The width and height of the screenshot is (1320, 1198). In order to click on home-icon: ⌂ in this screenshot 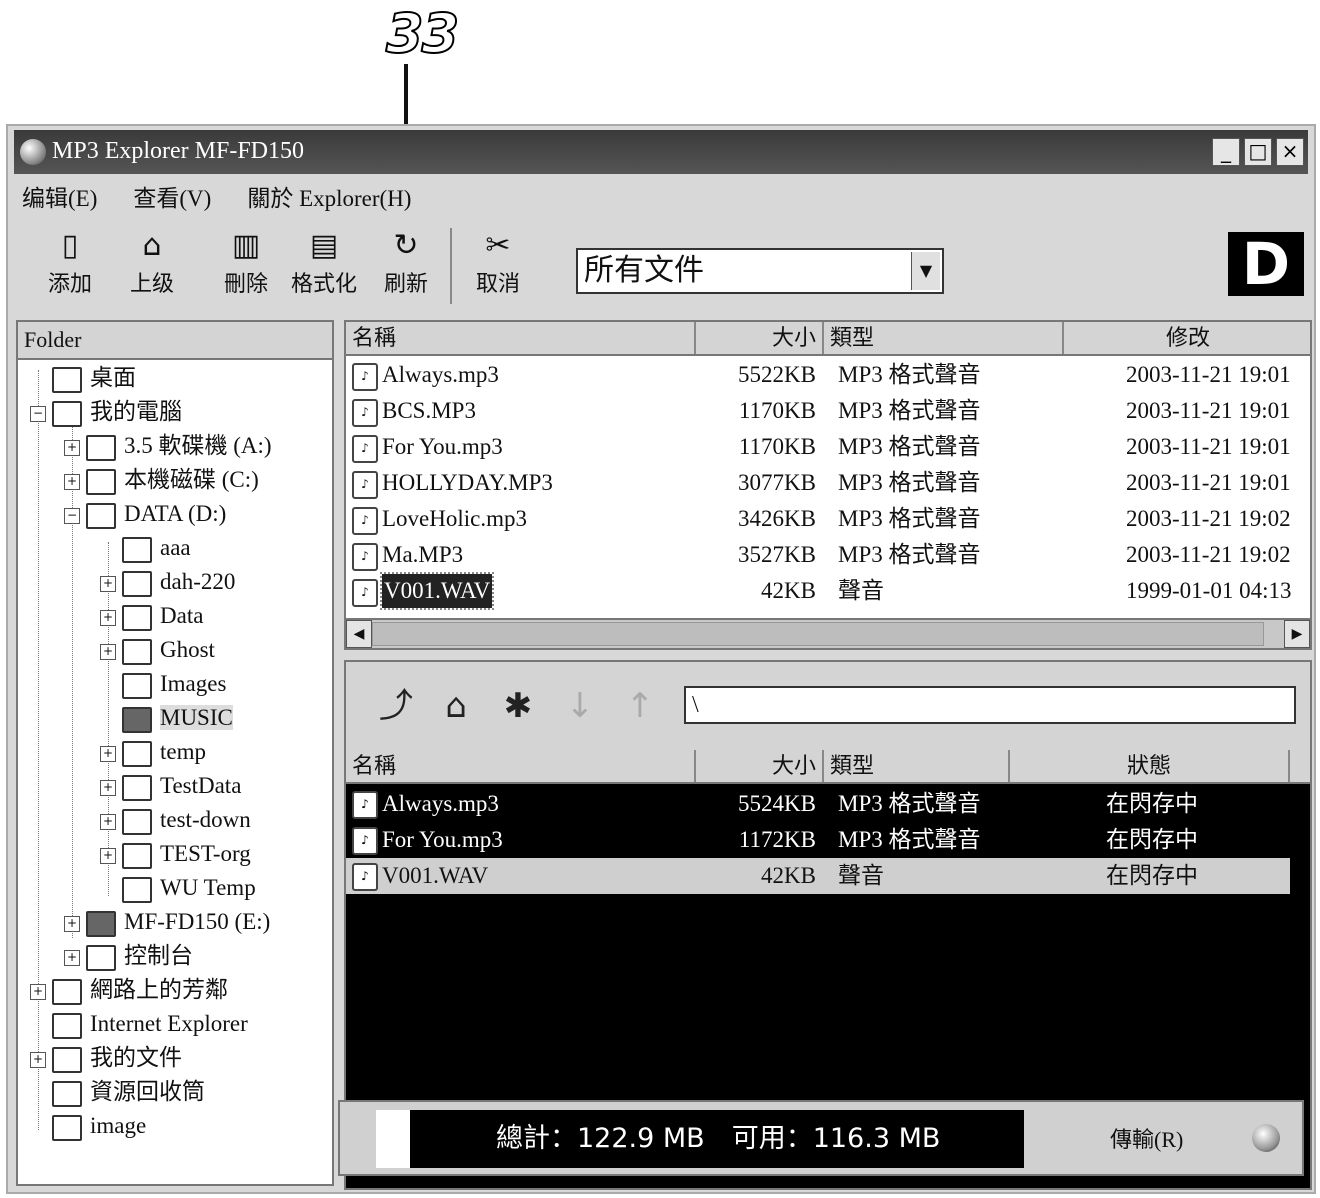, I will do `click(456, 706)`.